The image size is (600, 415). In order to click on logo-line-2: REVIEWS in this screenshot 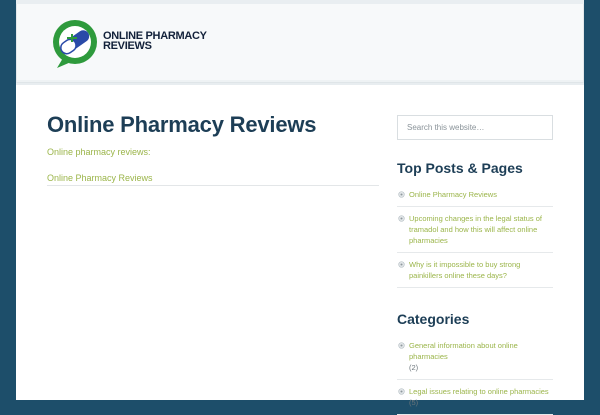, I will do `click(127, 46)`.